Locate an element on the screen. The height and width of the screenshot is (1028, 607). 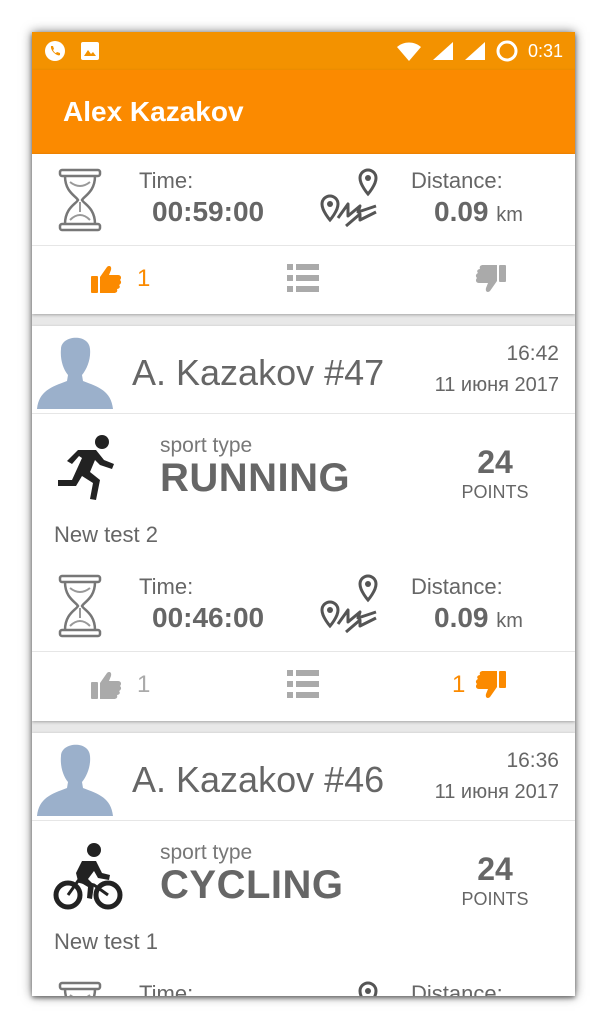
app-bar: Alex Kazakov is located at coordinates (303, 112).